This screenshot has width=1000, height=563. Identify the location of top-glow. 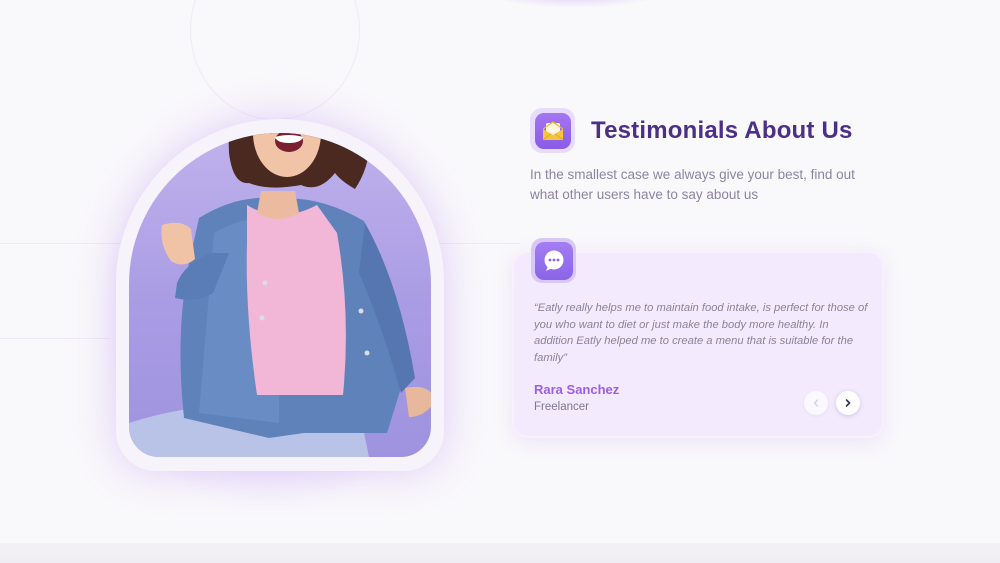
(575, 4).